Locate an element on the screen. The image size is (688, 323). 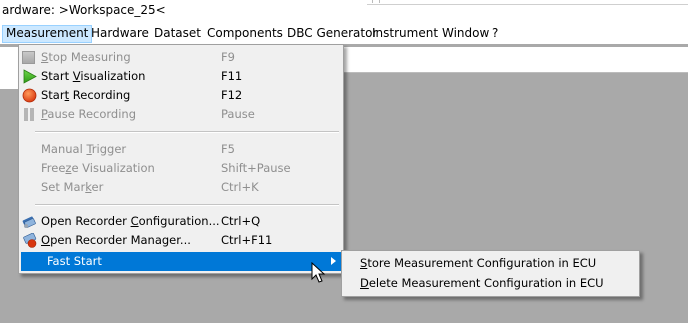
pause-bars-icon is located at coordinates (29, 114).